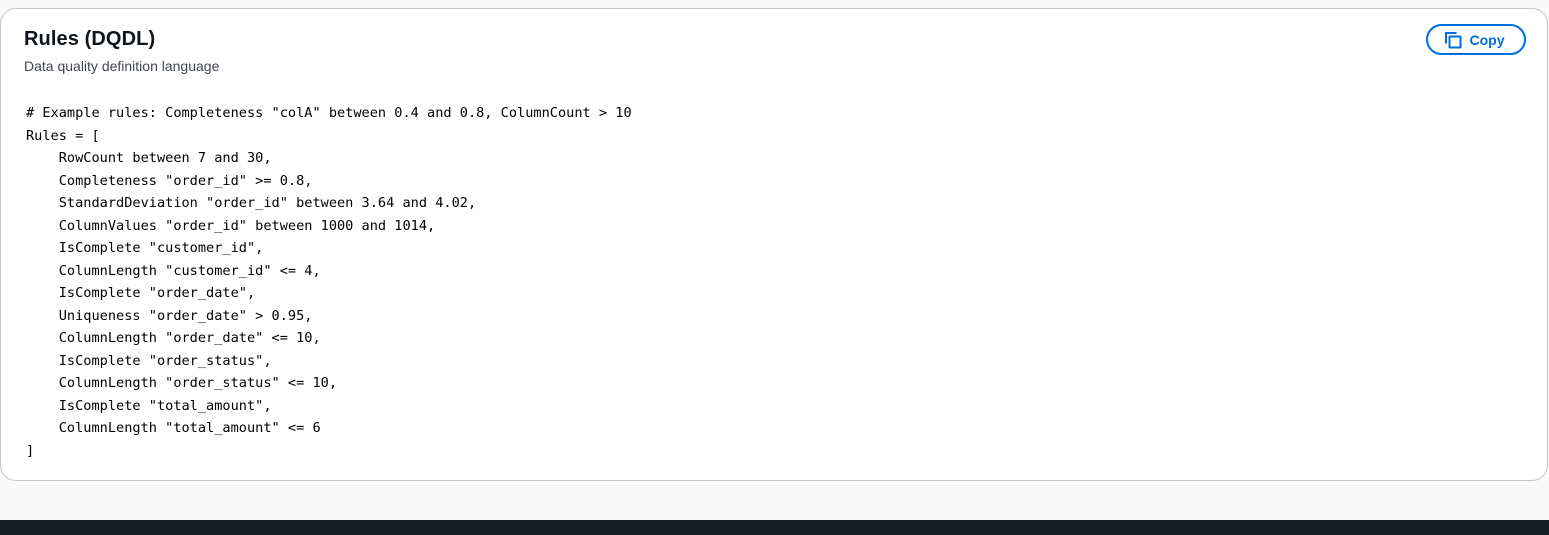 This screenshot has width=1549, height=535. What do you see at coordinates (173, 338) in the screenshot?
I see `code-line: ColumnLength "order_date" <= 10,` at bounding box center [173, 338].